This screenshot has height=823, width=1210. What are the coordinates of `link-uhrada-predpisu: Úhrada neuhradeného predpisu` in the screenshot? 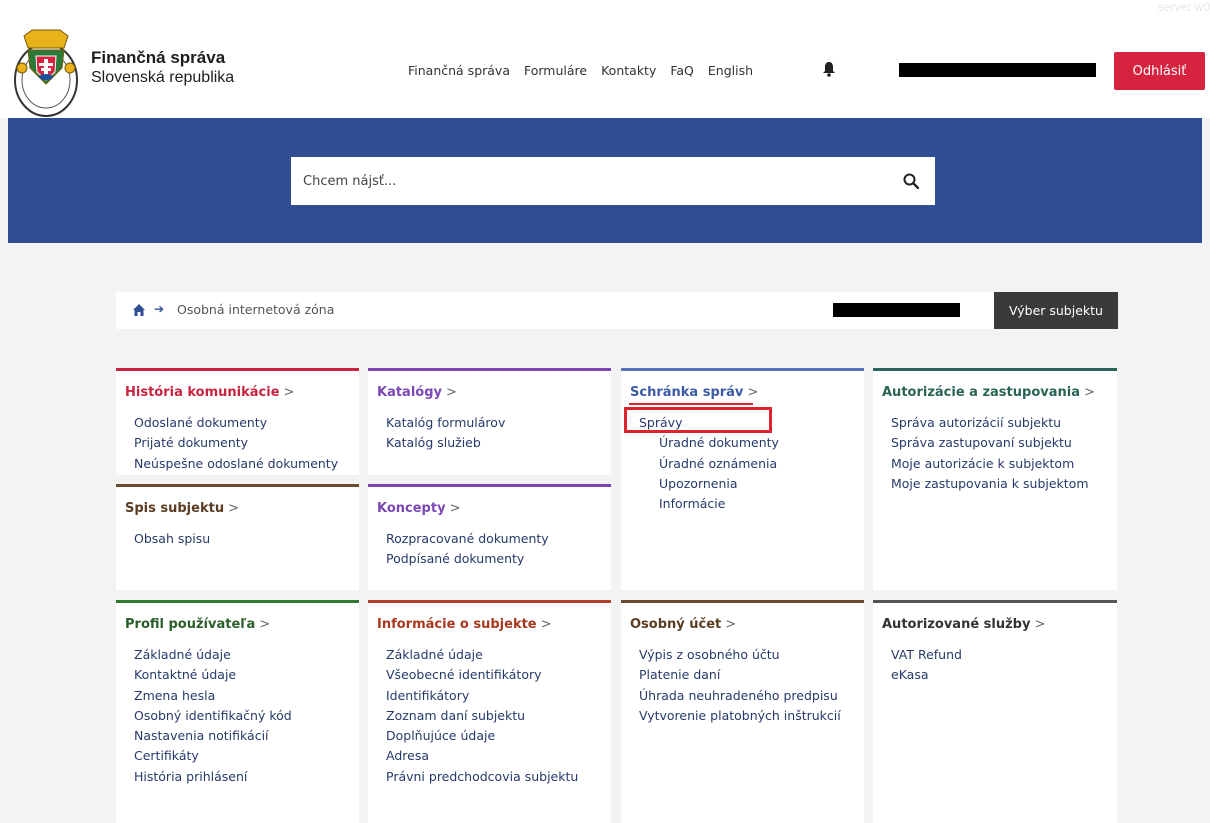 It's located at (740, 696).